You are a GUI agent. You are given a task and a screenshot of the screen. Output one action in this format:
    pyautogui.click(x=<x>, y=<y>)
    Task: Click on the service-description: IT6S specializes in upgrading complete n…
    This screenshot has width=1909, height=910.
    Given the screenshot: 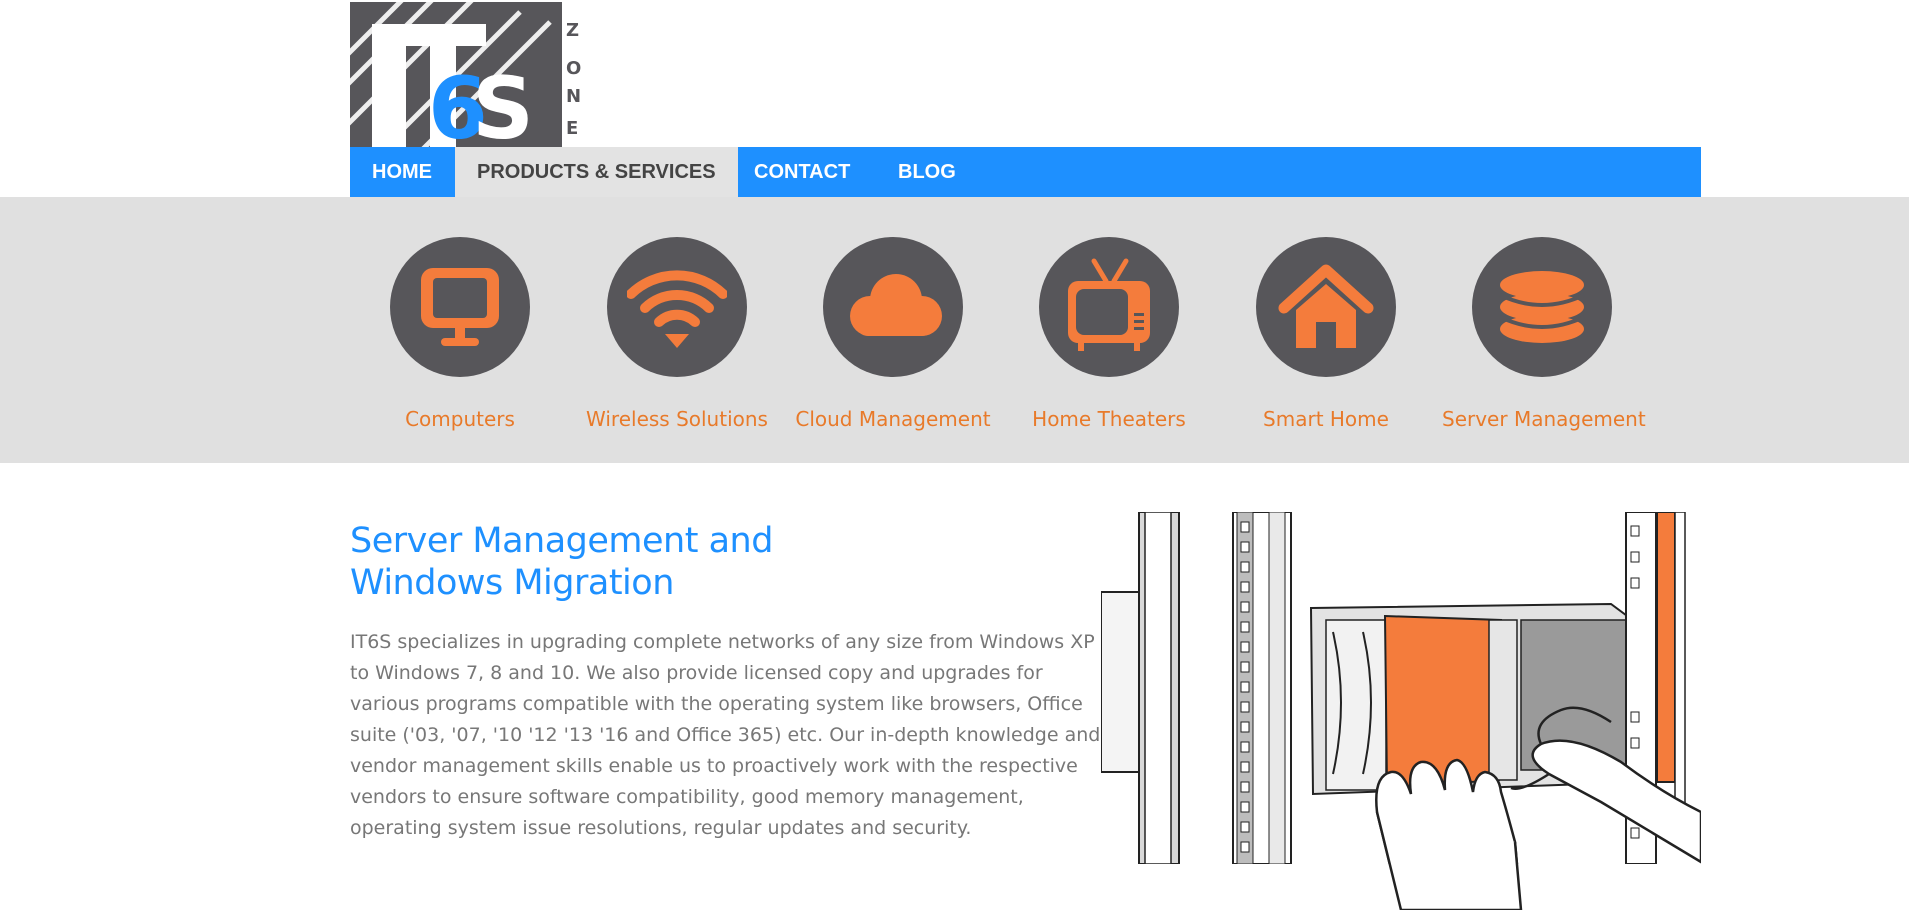 What is the action you would take?
    pyautogui.click(x=725, y=735)
    